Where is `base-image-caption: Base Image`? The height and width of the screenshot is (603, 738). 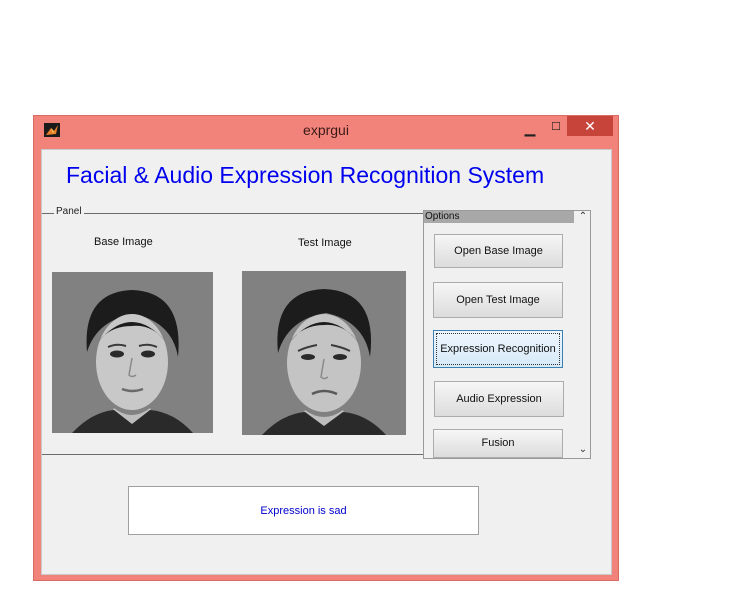 base-image-caption: Base Image is located at coordinates (123, 242).